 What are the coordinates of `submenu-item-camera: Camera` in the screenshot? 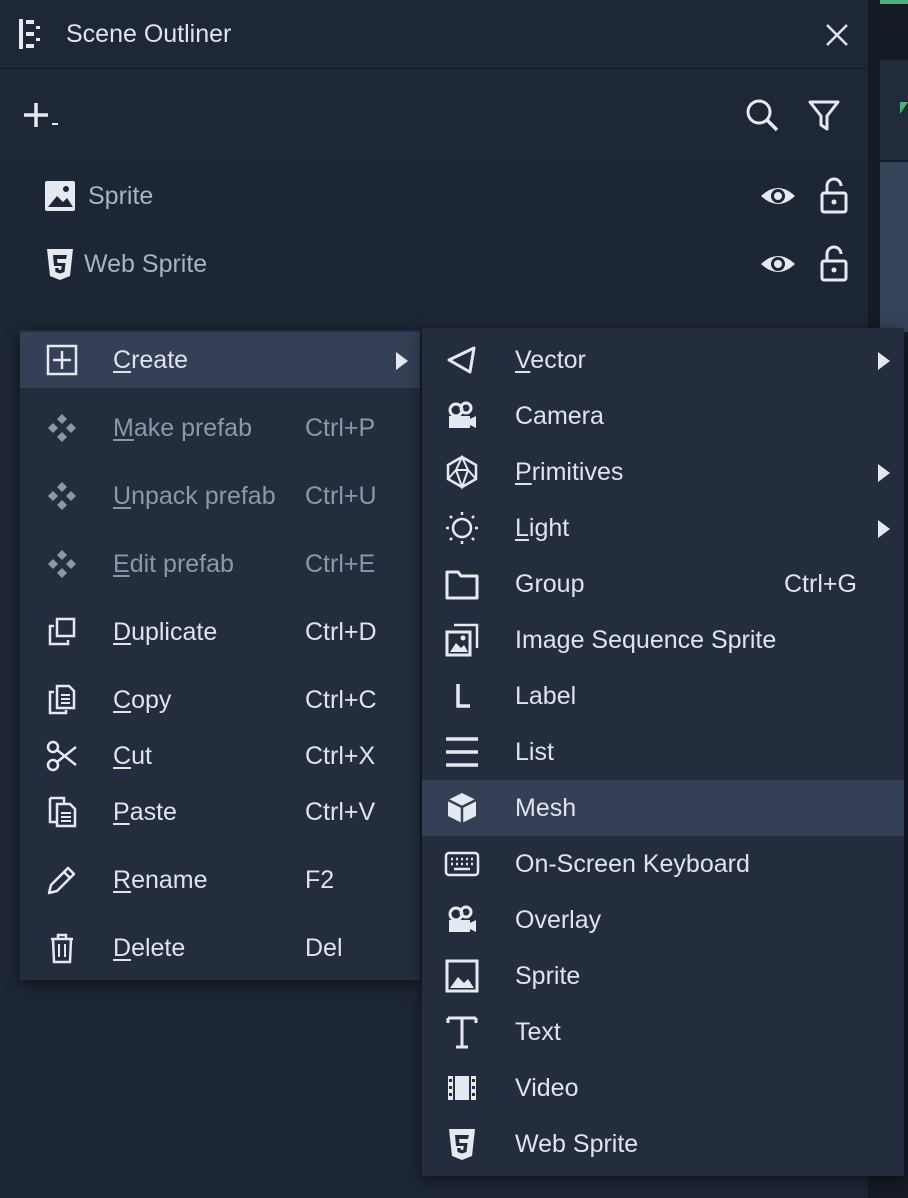 It's located at (663, 416).